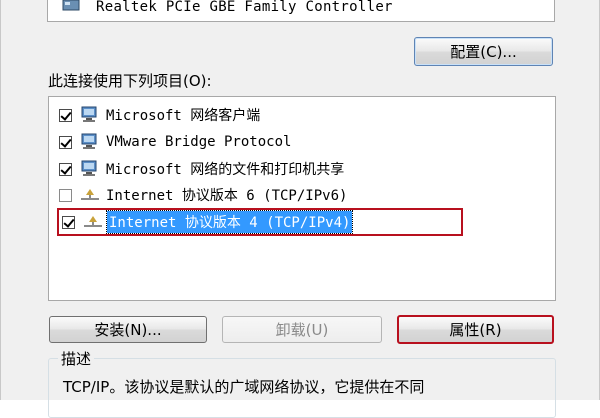 Image resolution: width=600 pixels, height=418 pixels. Describe the element at coordinates (244, 387) in the screenshot. I see `description-text: TCP/IP。该协议是默认的广域网络协议，它提供在不同` at that location.